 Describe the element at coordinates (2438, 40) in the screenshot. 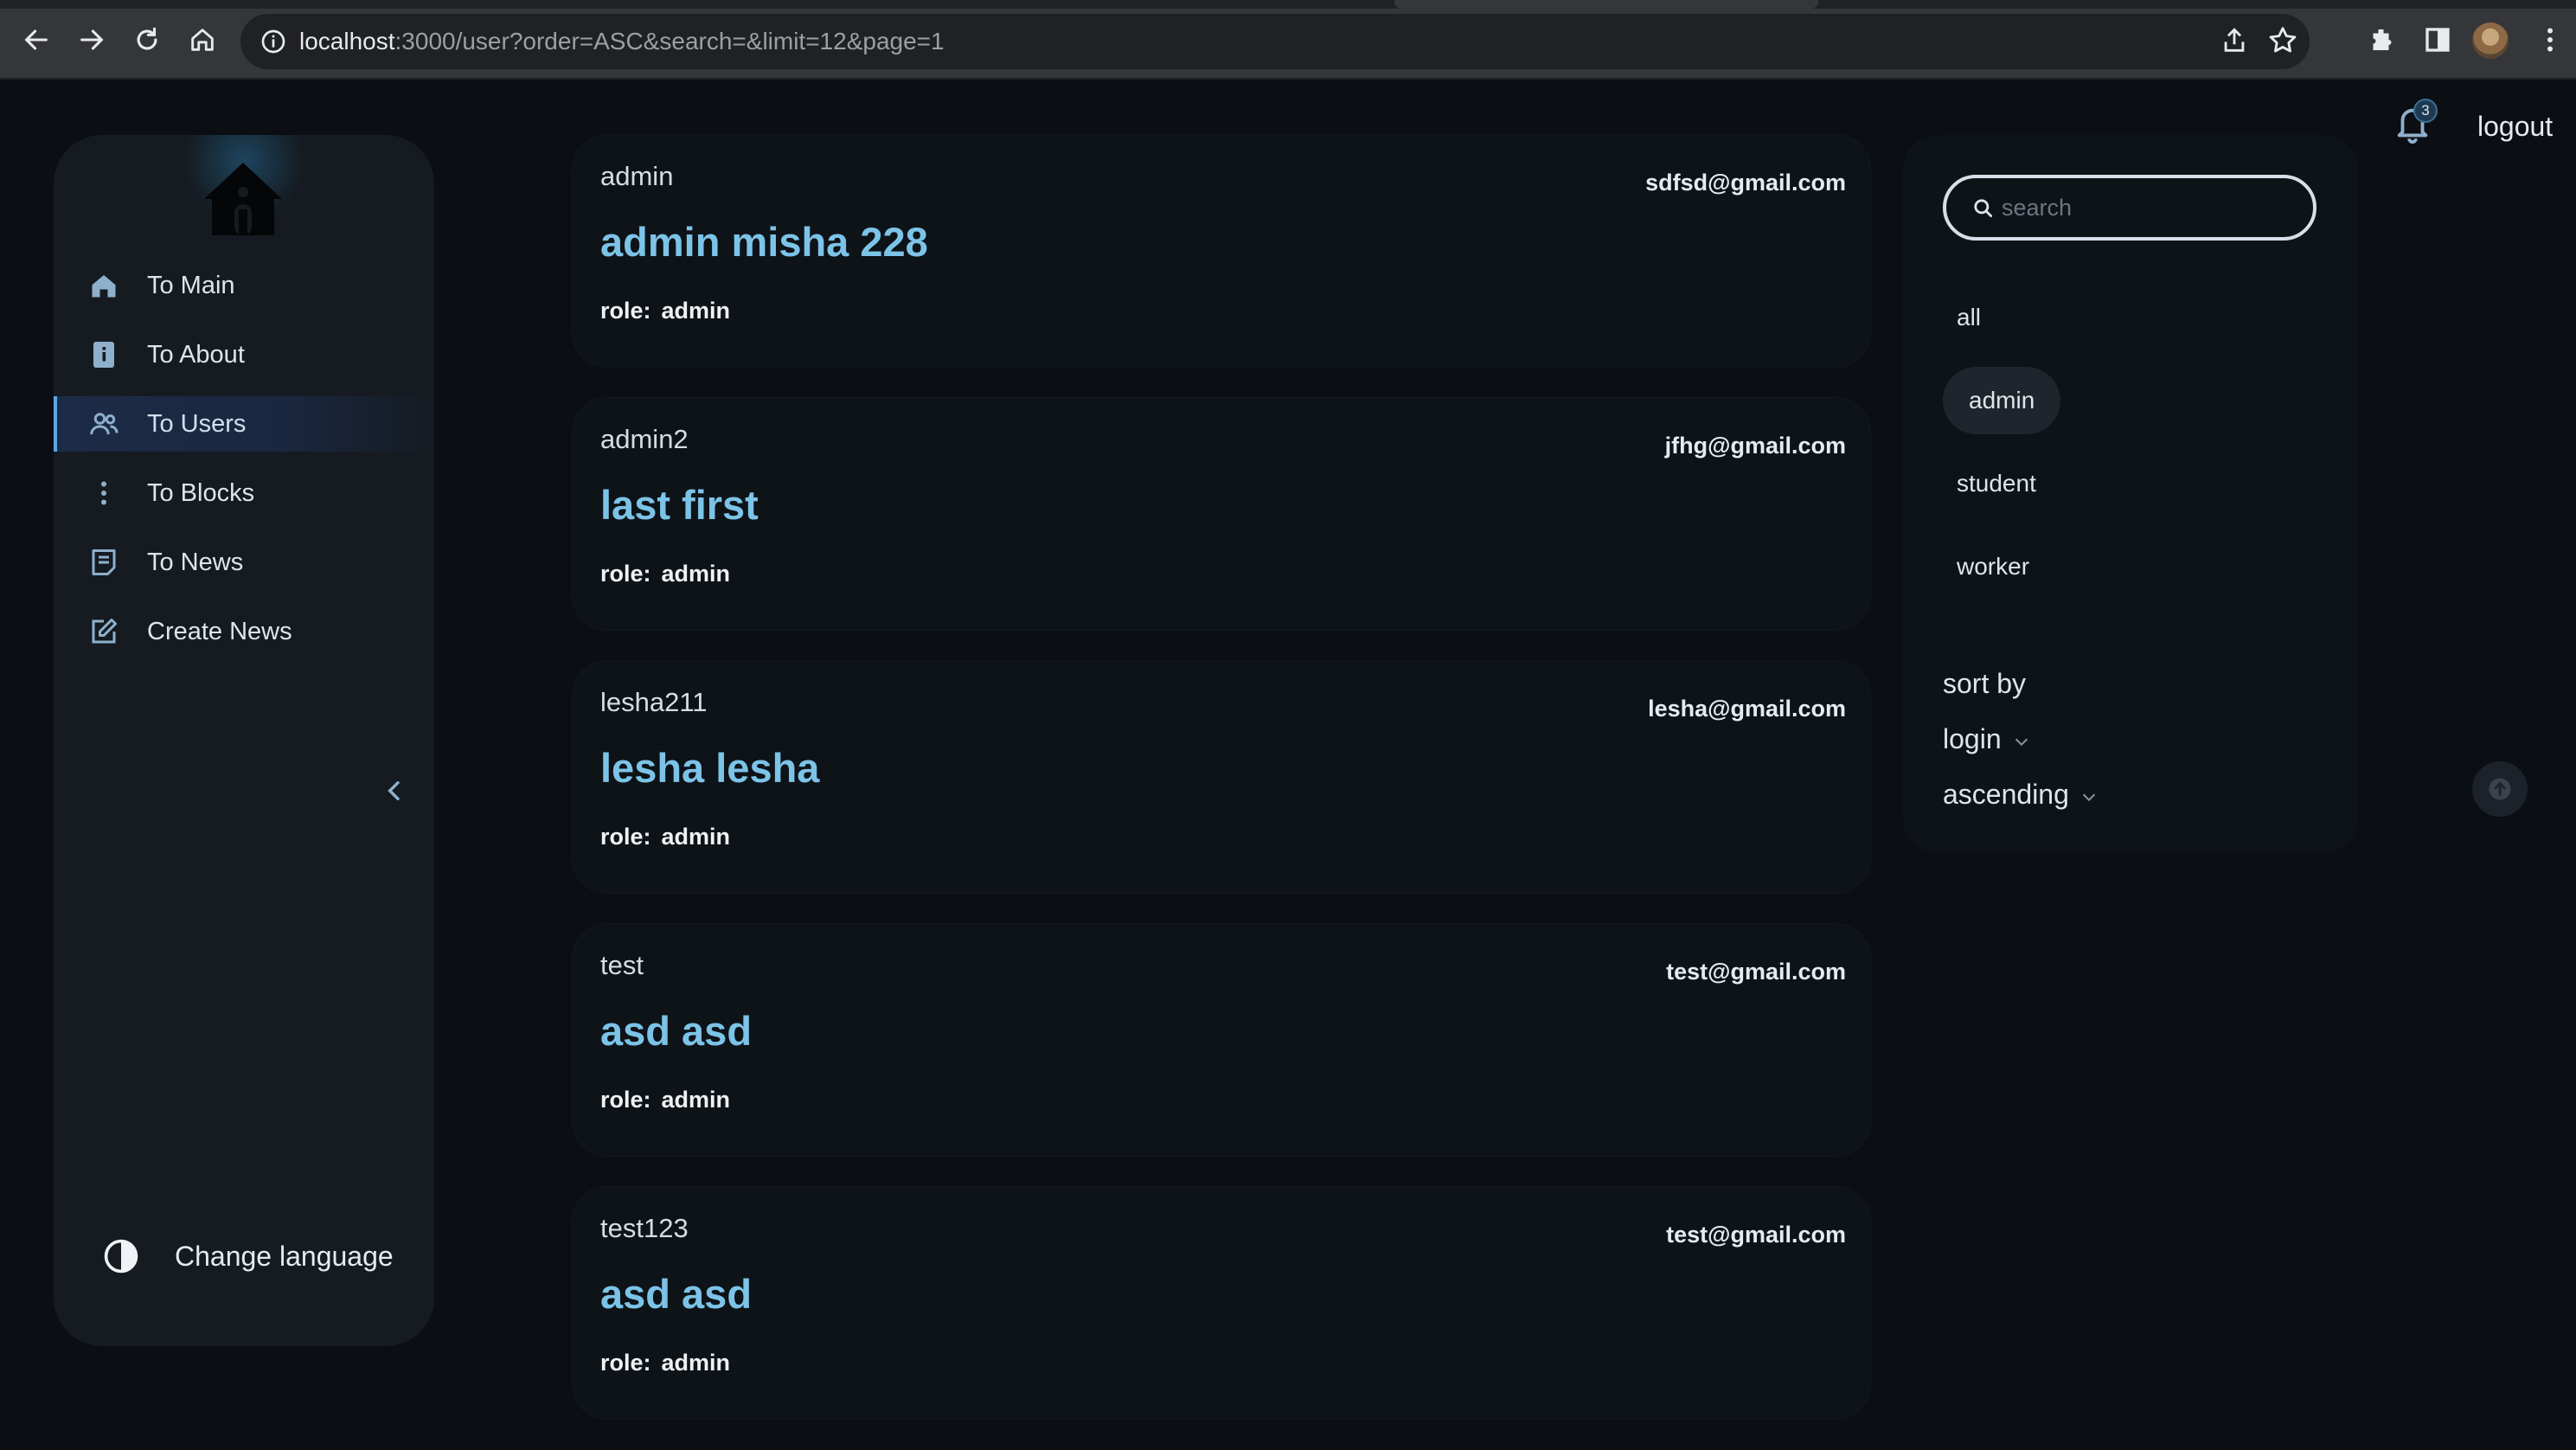

I see `side-panel-icon` at that location.